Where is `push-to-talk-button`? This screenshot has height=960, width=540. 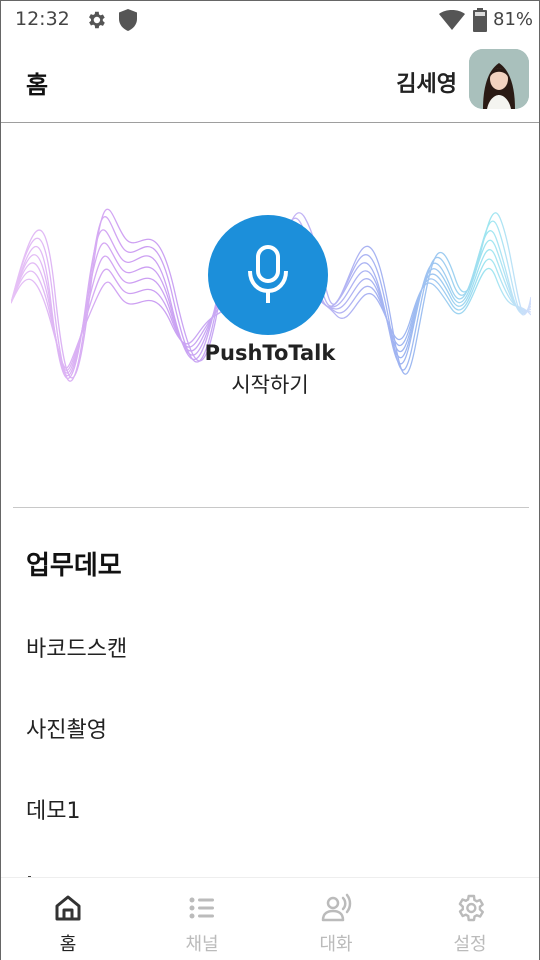 push-to-talk-button is located at coordinates (268, 275).